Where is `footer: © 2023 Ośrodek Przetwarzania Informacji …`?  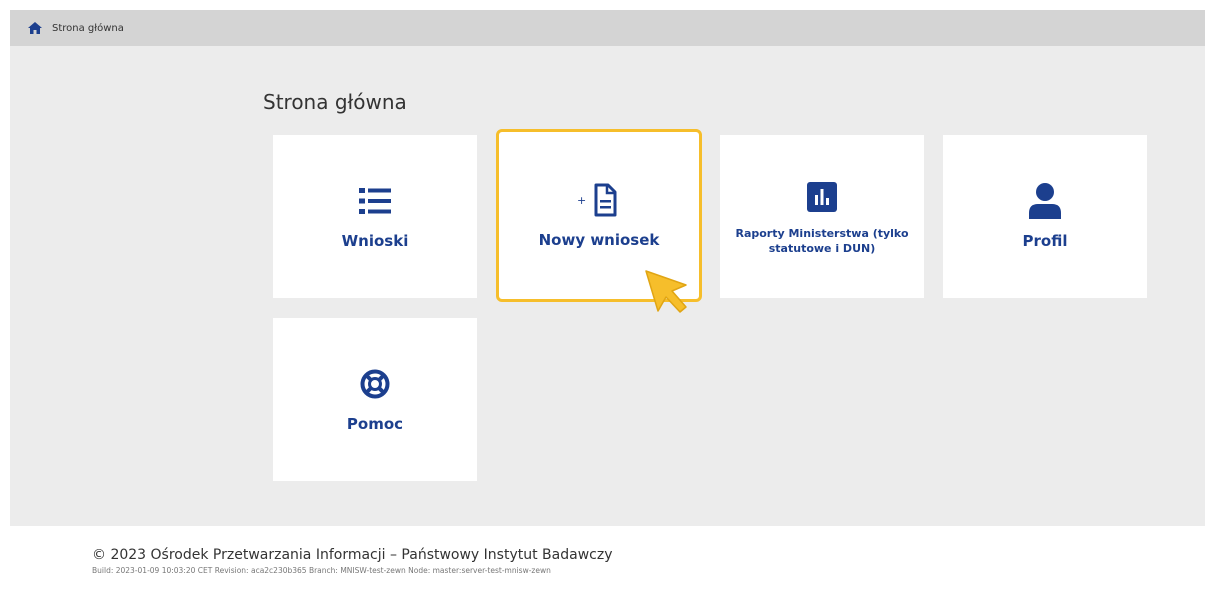
footer: © 2023 Ośrodek Przetwarzania Informacji … is located at coordinates (352, 561).